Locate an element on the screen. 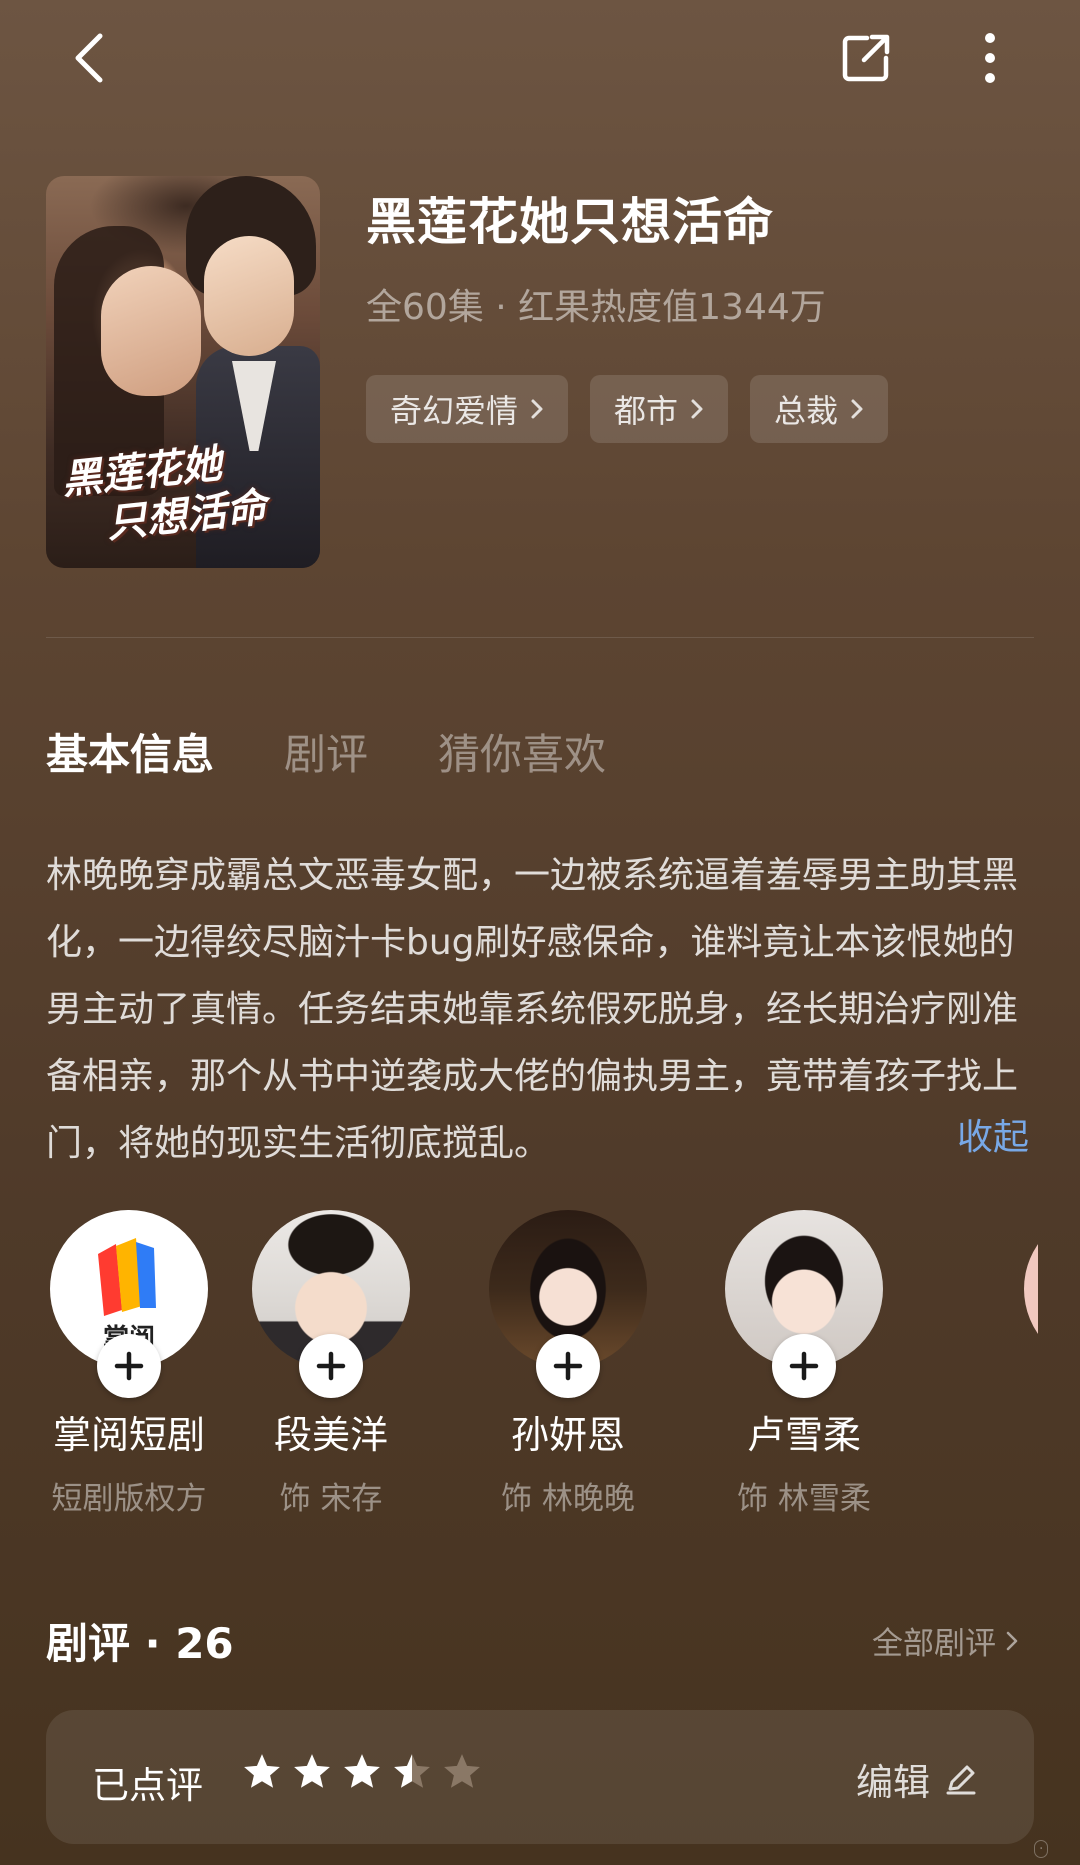 The width and height of the screenshot is (1080, 1865). share-icon is located at coordinates (866, 58).